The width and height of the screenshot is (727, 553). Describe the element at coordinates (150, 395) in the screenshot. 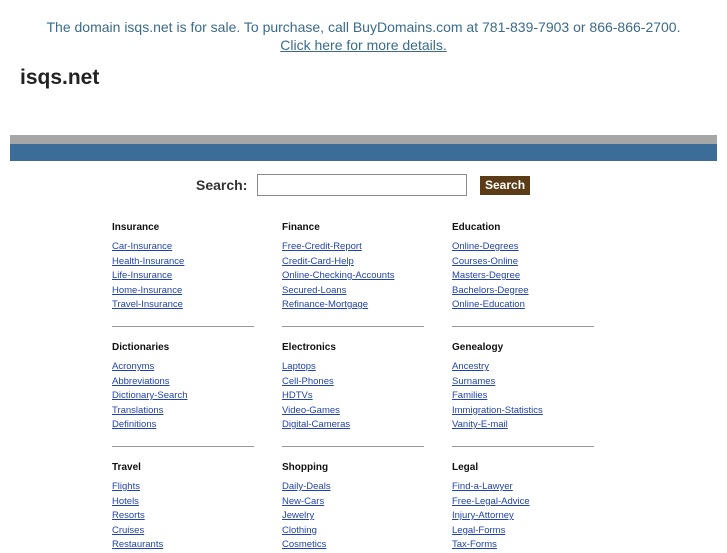

I see `category-link: Dictionary-Search` at that location.